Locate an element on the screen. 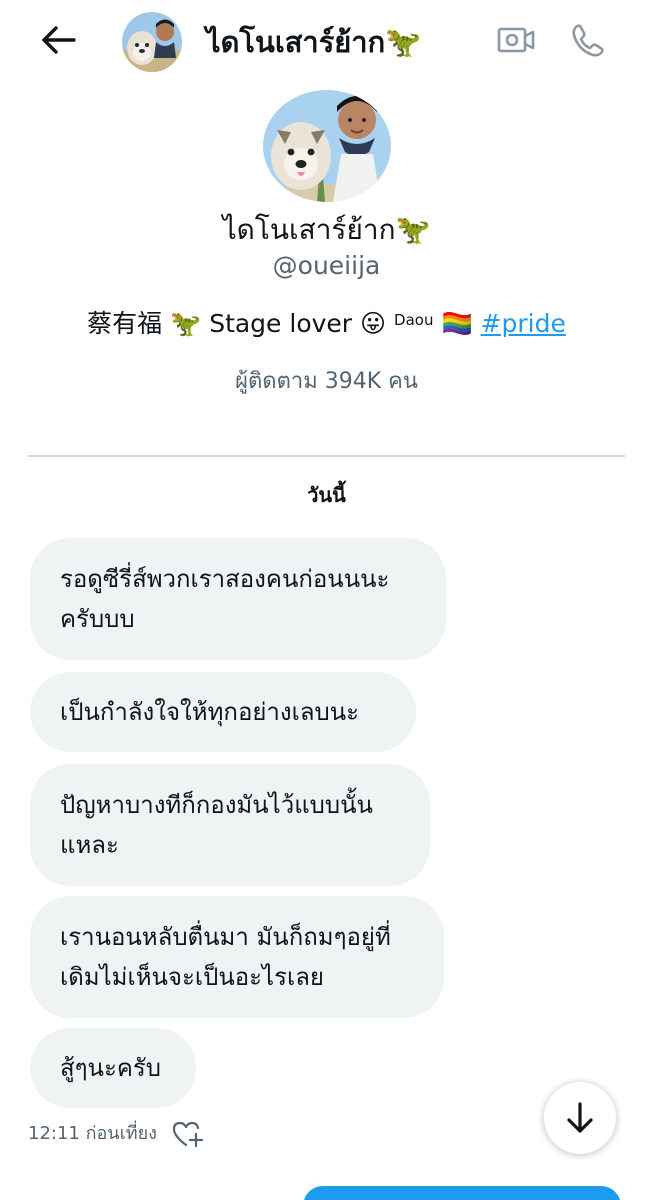  message-text: เป็นกำลังใจให้ทุกอย่างเลบนะ is located at coordinates (210, 712).